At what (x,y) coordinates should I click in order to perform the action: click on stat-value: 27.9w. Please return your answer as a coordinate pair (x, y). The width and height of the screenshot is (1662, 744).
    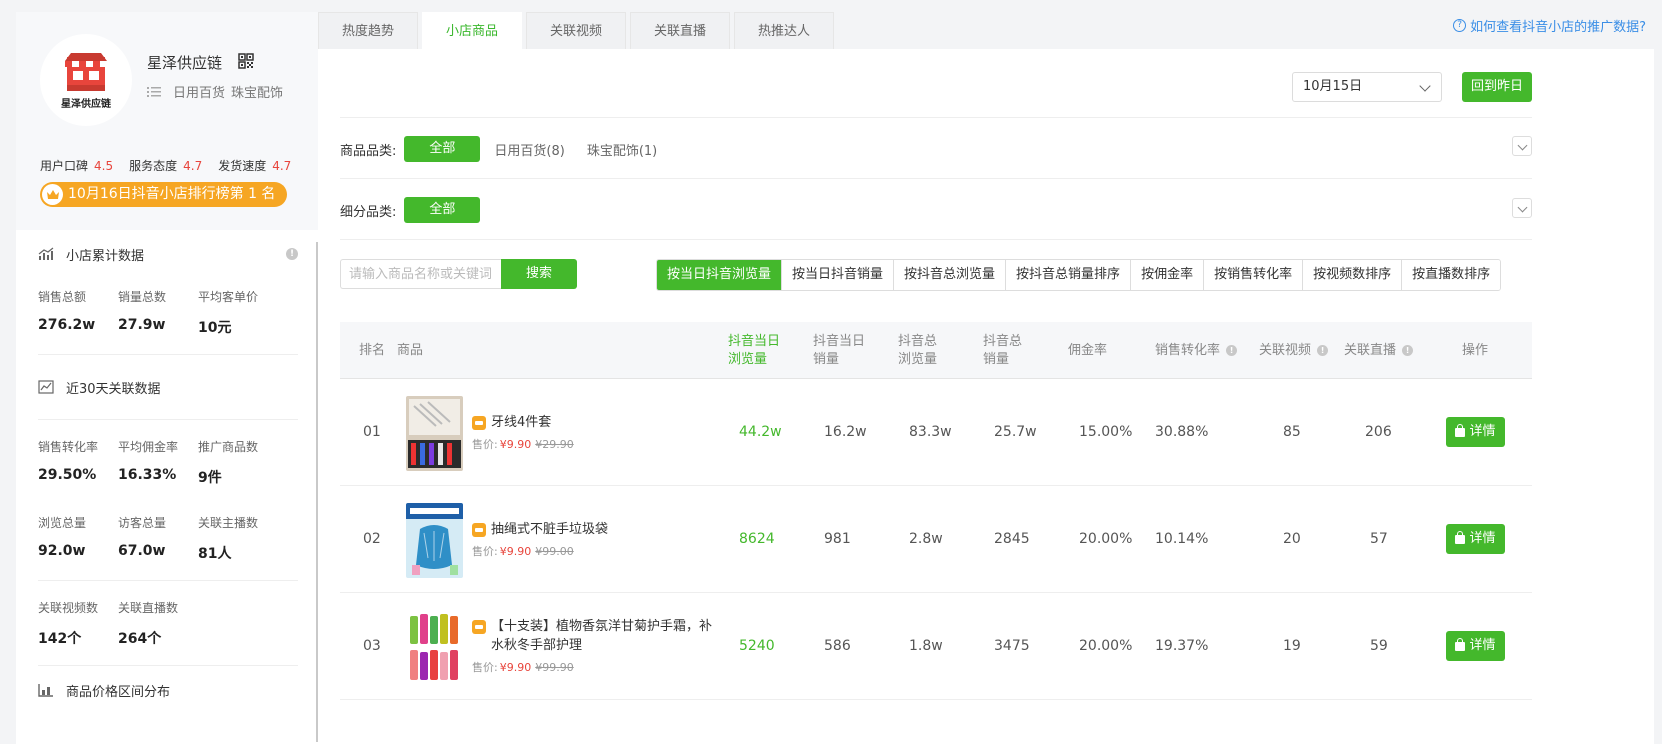
    Looking at the image, I should click on (142, 325).